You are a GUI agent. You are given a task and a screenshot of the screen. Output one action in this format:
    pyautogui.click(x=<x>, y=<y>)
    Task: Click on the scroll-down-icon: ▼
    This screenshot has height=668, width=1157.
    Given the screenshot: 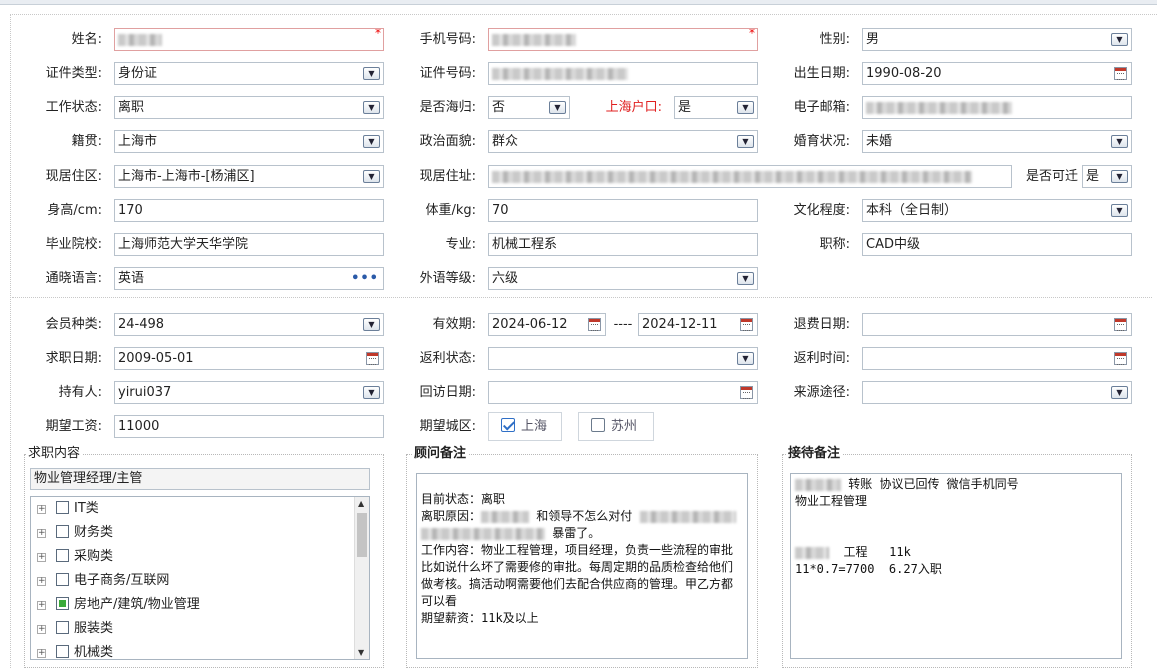 What is the action you would take?
    pyautogui.click(x=361, y=652)
    